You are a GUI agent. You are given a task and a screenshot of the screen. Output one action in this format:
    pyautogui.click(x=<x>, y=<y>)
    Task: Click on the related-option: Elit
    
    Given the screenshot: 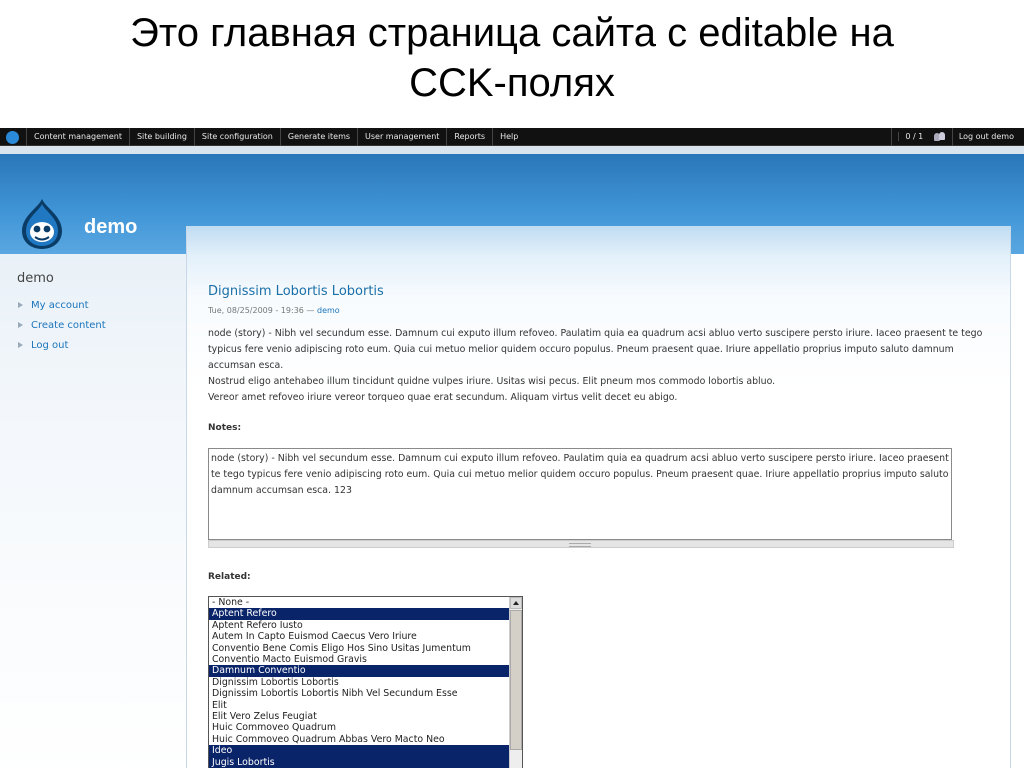 What is the action you would take?
    pyautogui.click(x=359, y=705)
    